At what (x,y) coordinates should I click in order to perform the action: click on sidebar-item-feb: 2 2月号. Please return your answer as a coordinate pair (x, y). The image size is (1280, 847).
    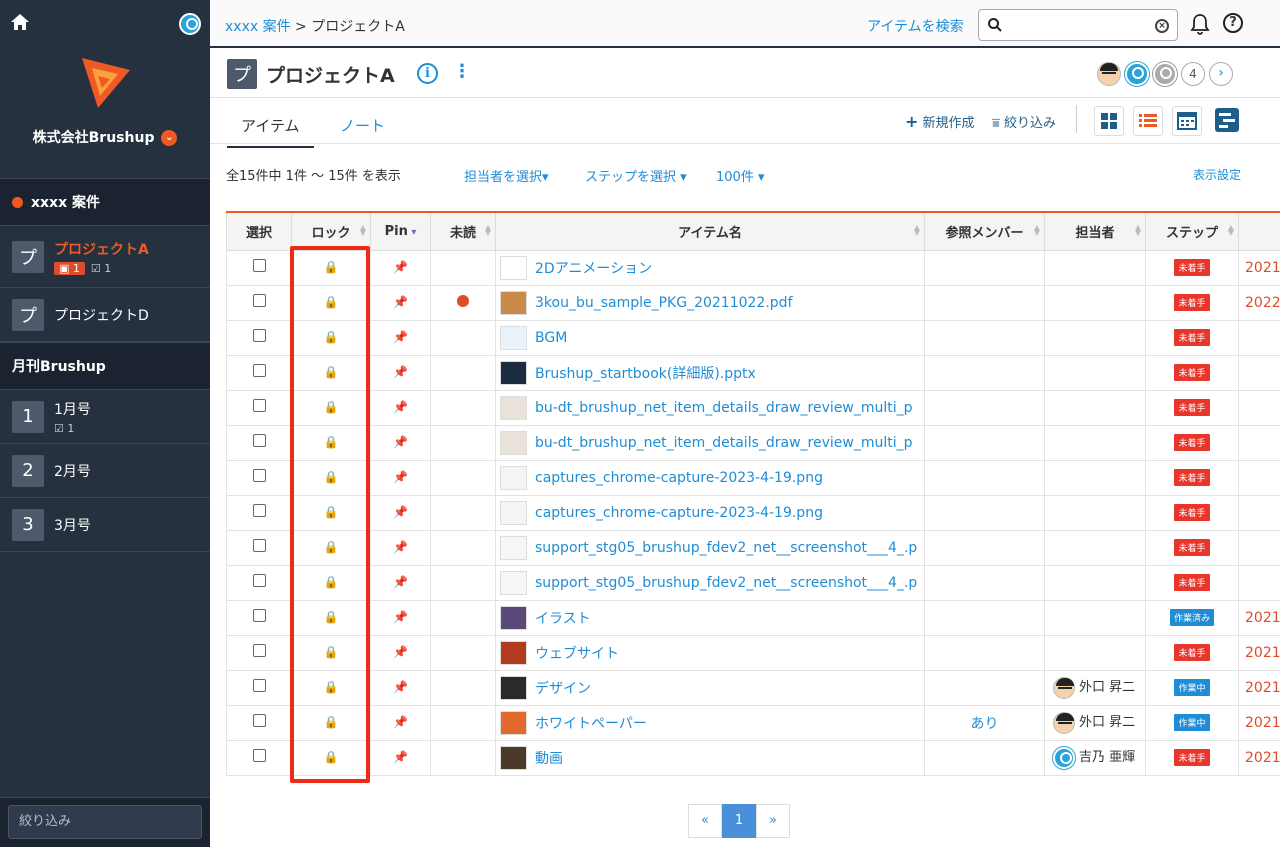
    Looking at the image, I should click on (105, 471).